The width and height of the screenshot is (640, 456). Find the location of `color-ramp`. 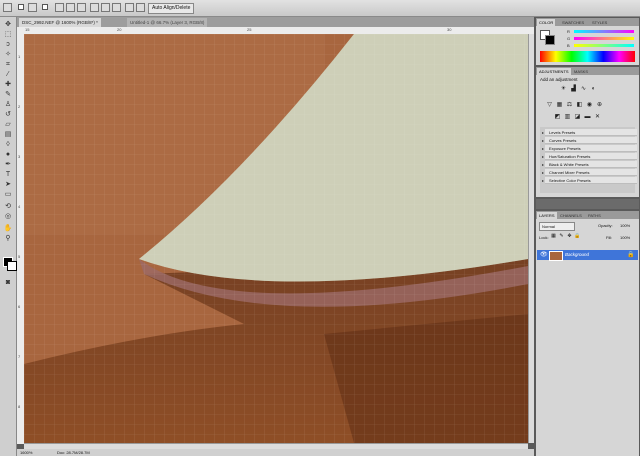

color-ramp is located at coordinates (587, 56).